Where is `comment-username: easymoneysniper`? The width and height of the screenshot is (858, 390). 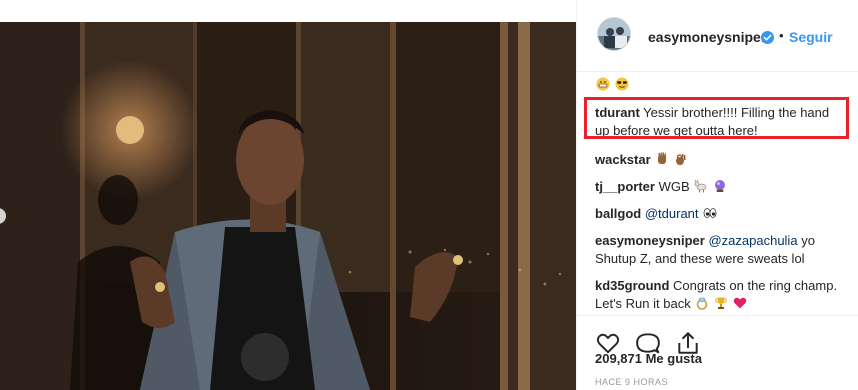 comment-username: easymoneysniper is located at coordinates (650, 240).